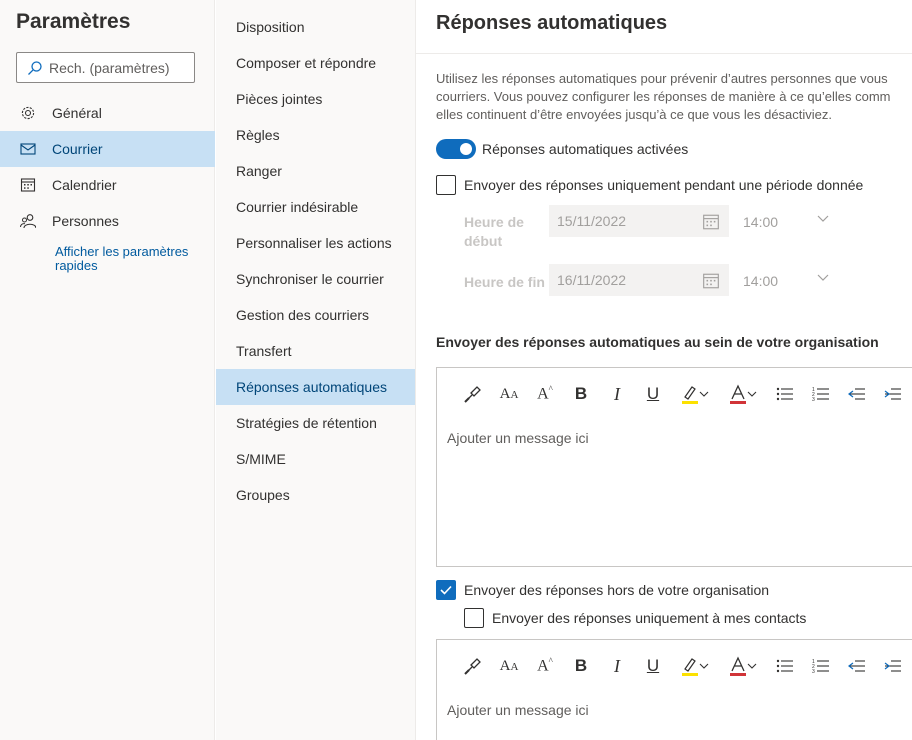 This screenshot has height=740, width=912. Describe the element at coordinates (85, 221) in the screenshot. I see `nav-label-people: Personnes` at that location.